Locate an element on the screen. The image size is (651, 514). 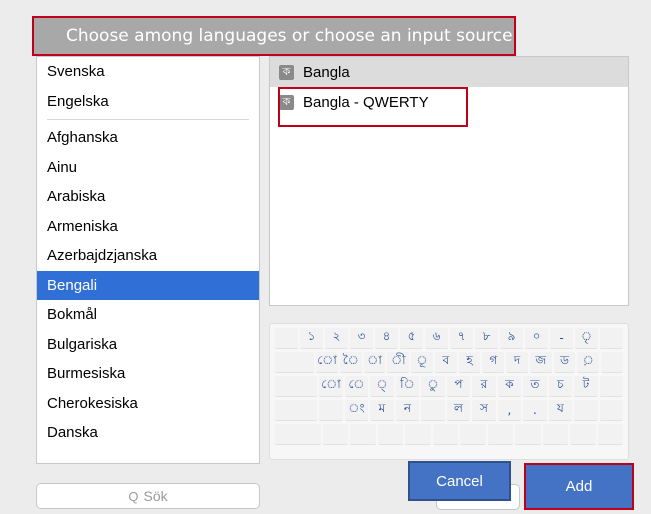
keyboard-key: ৫ is located at coordinates (411, 338).